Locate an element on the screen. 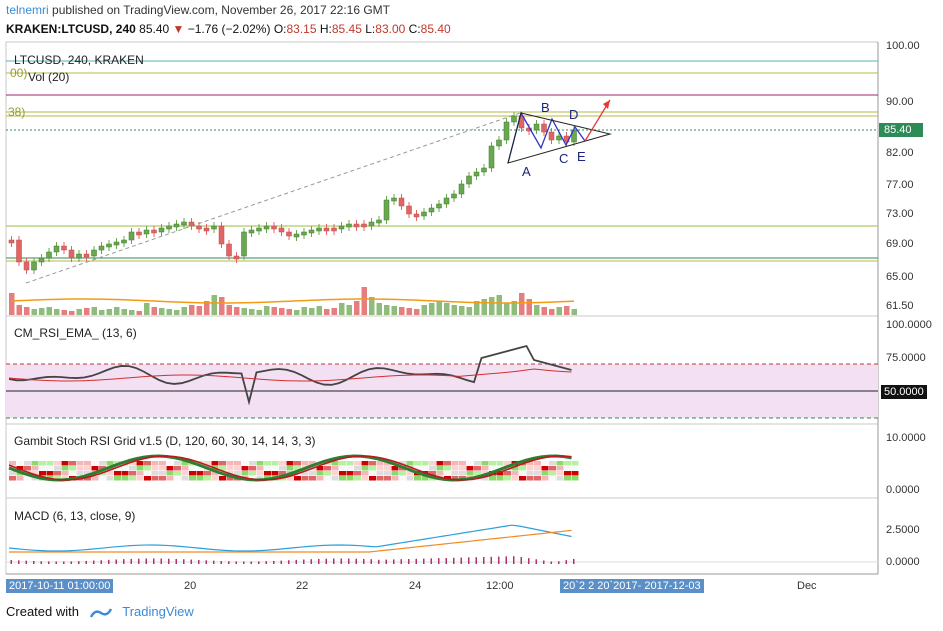 This screenshot has width=943, height=631. time-range-end-tag: 20`2 2 20`2017- 2017-12-03 is located at coordinates (632, 586).